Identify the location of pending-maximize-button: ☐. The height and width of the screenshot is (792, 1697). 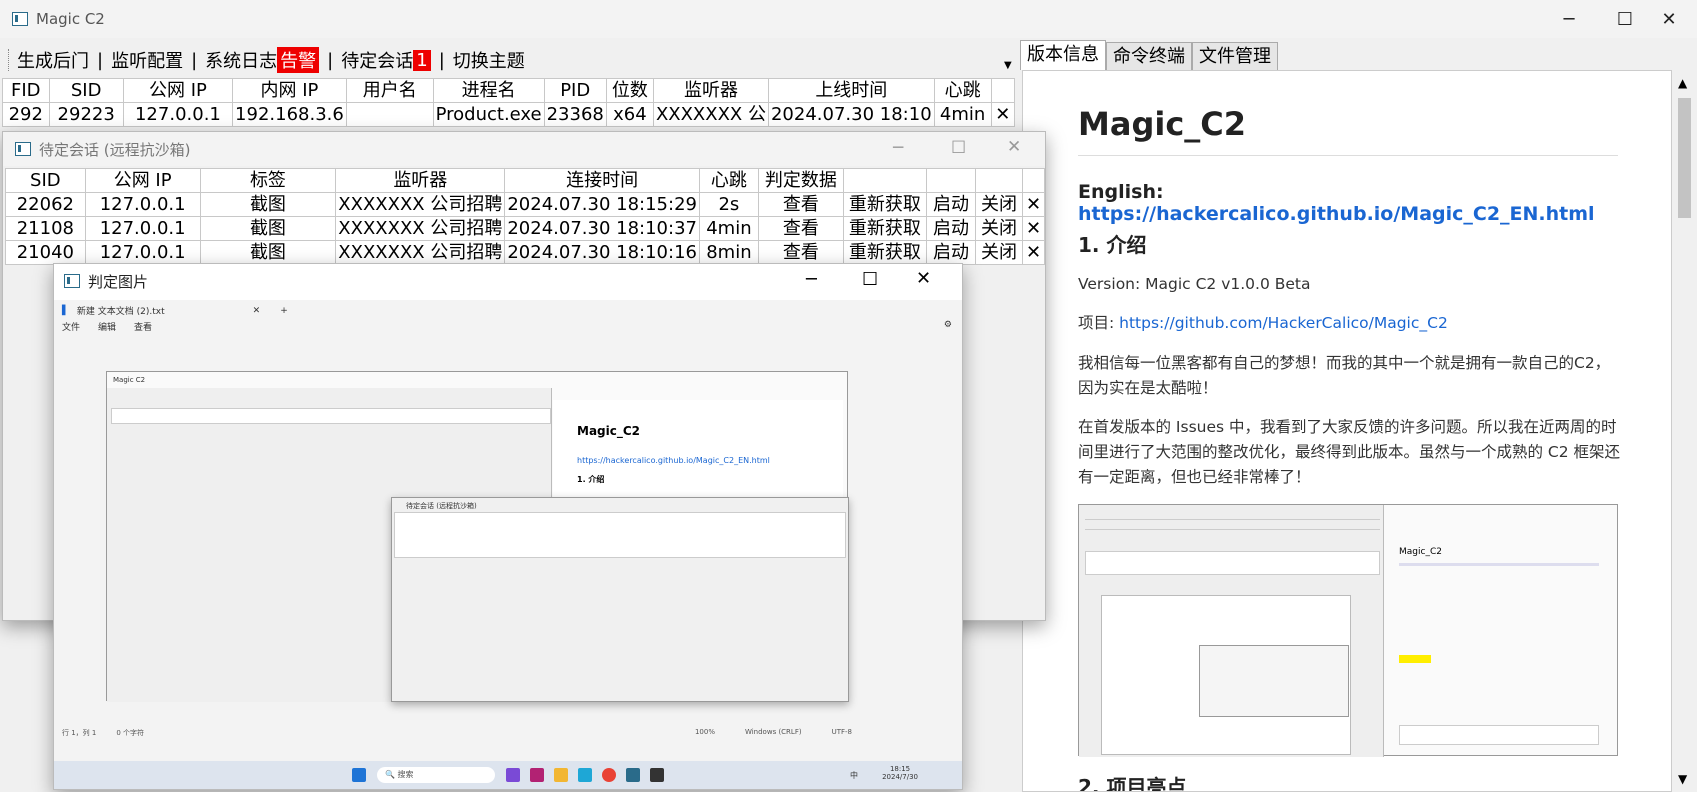
(958, 148).